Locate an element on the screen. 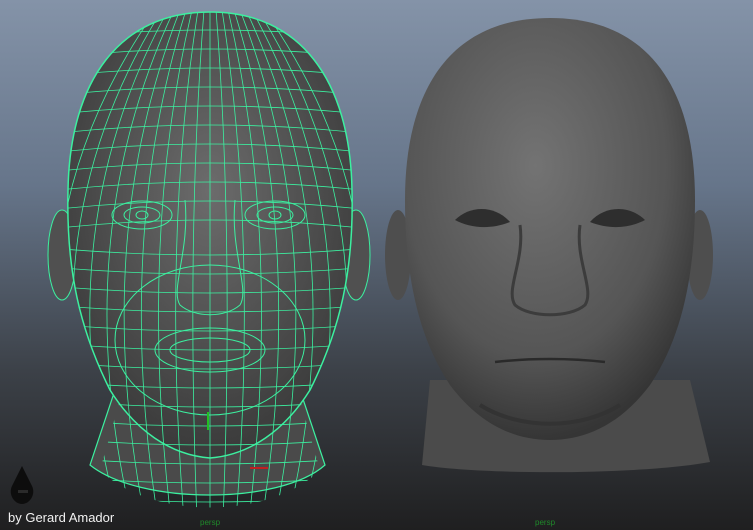 Image resolution: width=753 pixels, height=530 pixels. viewport-label-right: persp is located at coordinates (545, 522).